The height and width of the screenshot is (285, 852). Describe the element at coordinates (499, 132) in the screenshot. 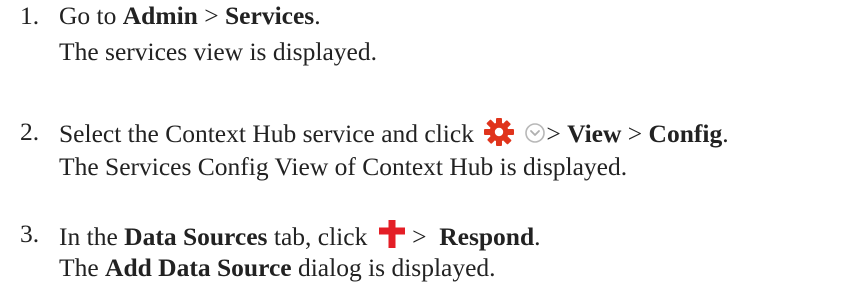

I see `gear-icon` at that location.